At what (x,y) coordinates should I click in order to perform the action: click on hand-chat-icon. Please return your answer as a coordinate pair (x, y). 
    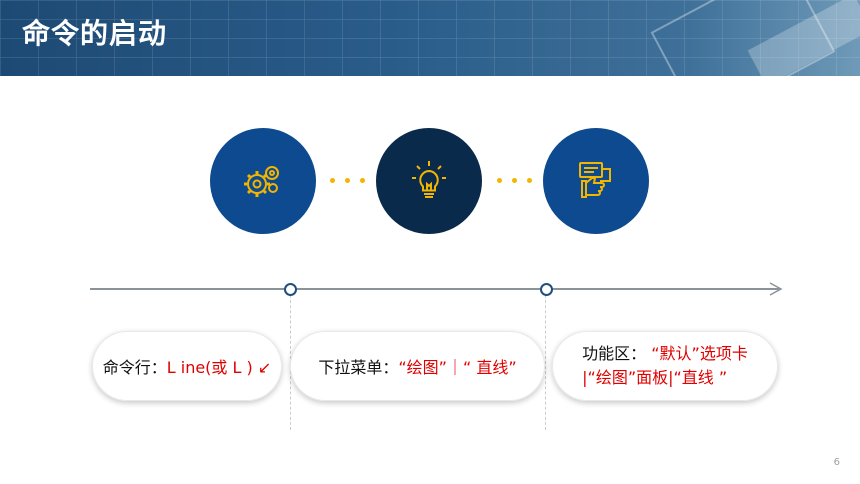
    Looking at the image, I should click on (595, 180).